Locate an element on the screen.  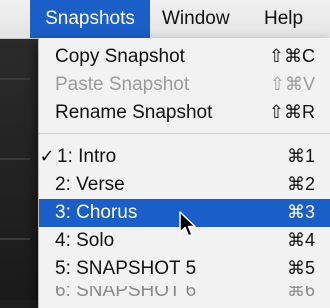
menu-item-shortcut: ⇧⌘C is located at coordinates (291, 56).